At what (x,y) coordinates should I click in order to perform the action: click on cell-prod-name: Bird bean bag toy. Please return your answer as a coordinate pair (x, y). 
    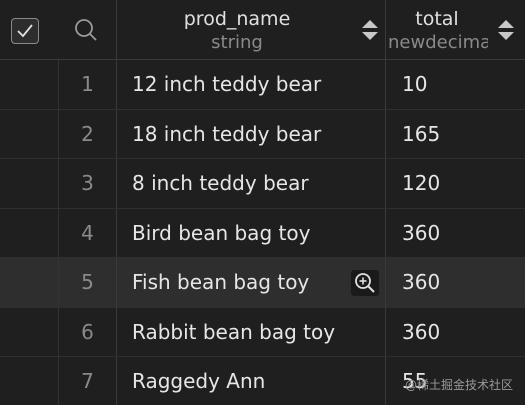
    Looking at the image, I should click on (250, 232).